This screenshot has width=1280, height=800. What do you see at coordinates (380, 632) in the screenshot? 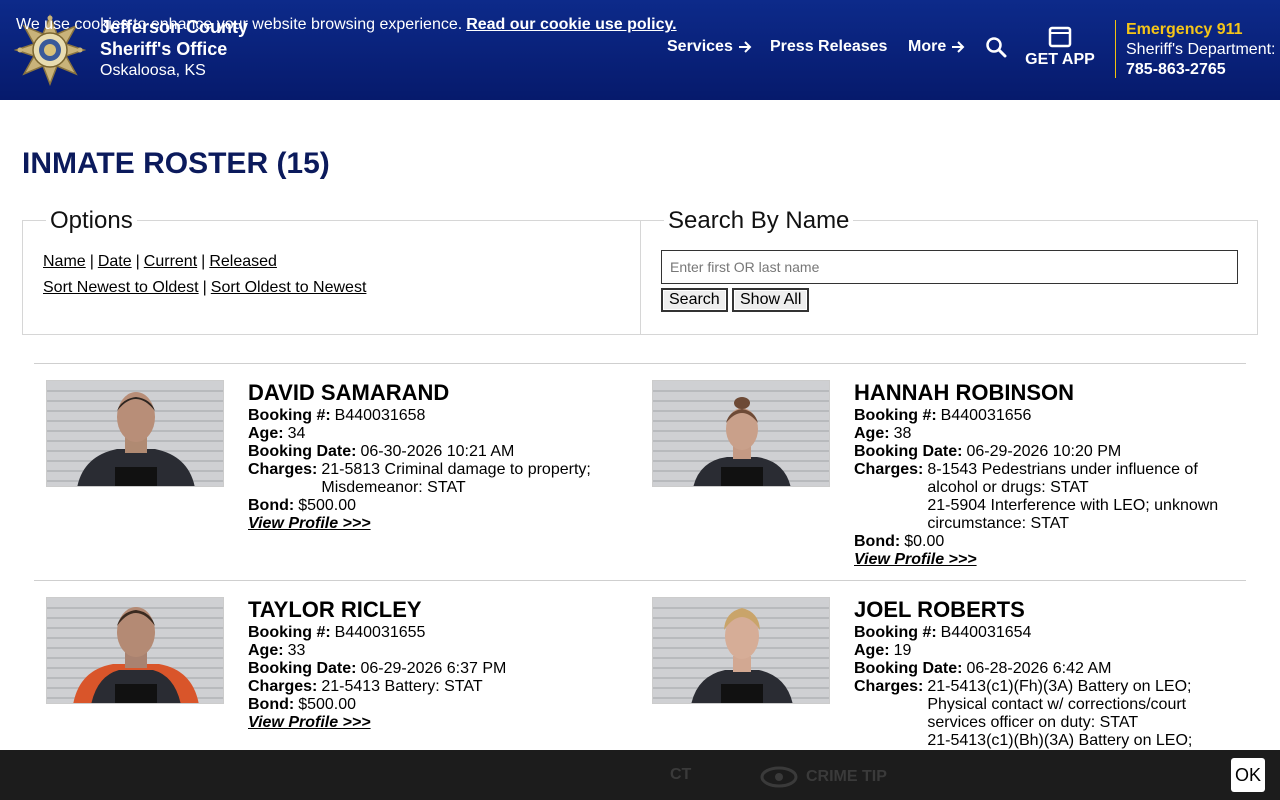
I see `booking-number: B440031655` at bounding box center [380, 632].